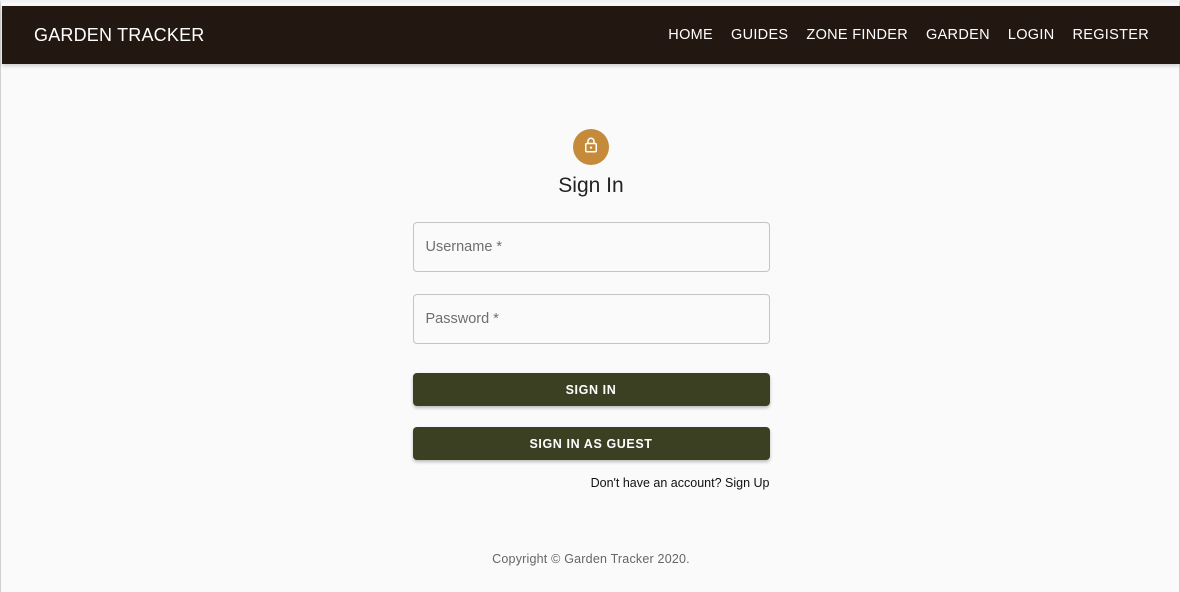  What do you see at coordinates (759, 35) in the screenshot?
I see `nav-guides-link: GUIDES` at bounding box center [759, 35].